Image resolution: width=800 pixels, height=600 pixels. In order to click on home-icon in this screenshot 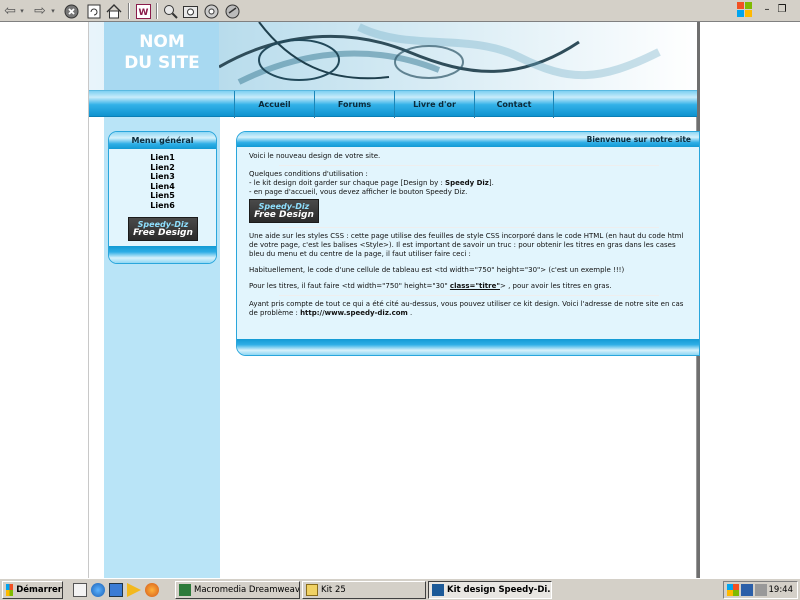, I will do `click(114, 11)`.